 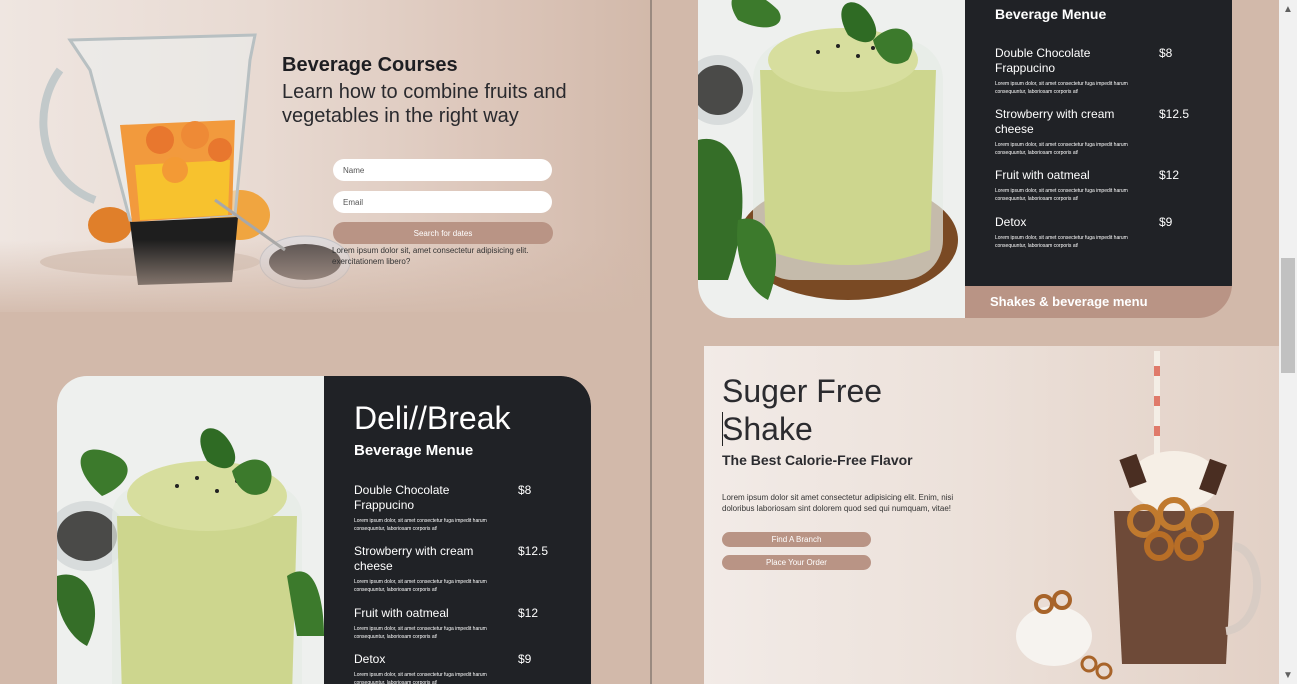 What do you see at coordinates (443, 233) in the screenshot?
I see `search-dates-button: Search for dates` at bounding box center [443, 233].